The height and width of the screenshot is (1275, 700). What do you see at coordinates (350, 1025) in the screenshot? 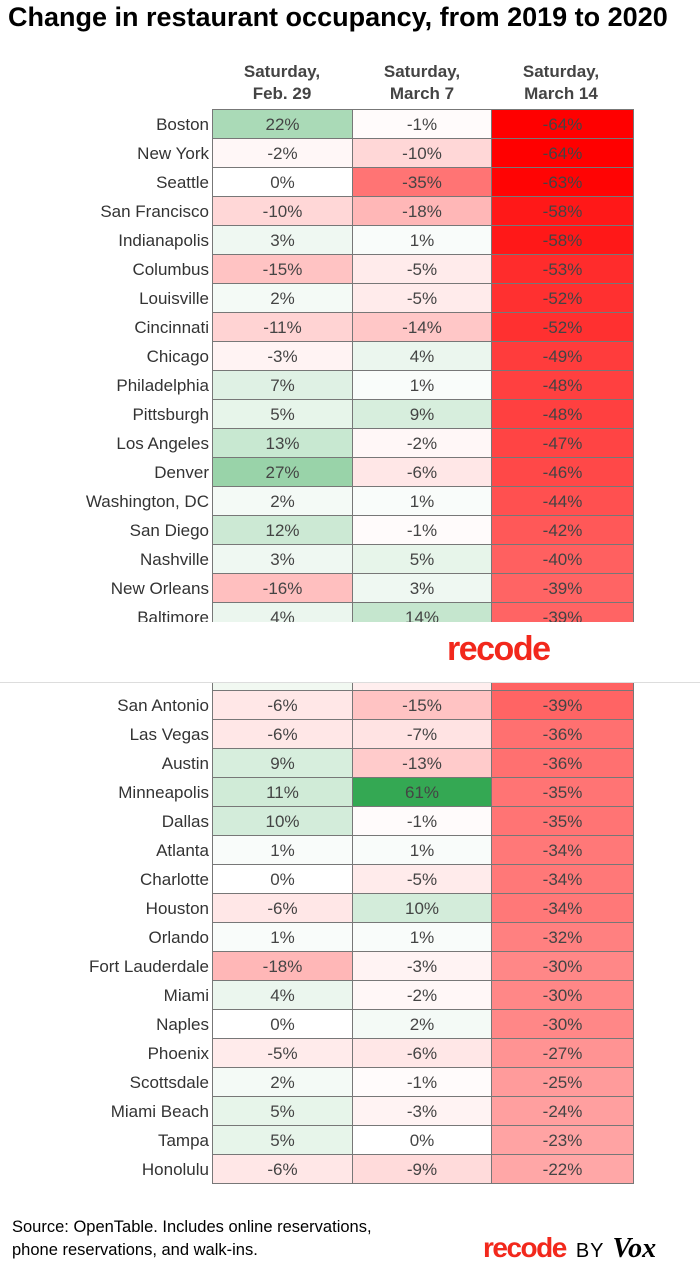
I see `table-row: Naples 0% 2% -30%` at bounding box center [350, 1025].